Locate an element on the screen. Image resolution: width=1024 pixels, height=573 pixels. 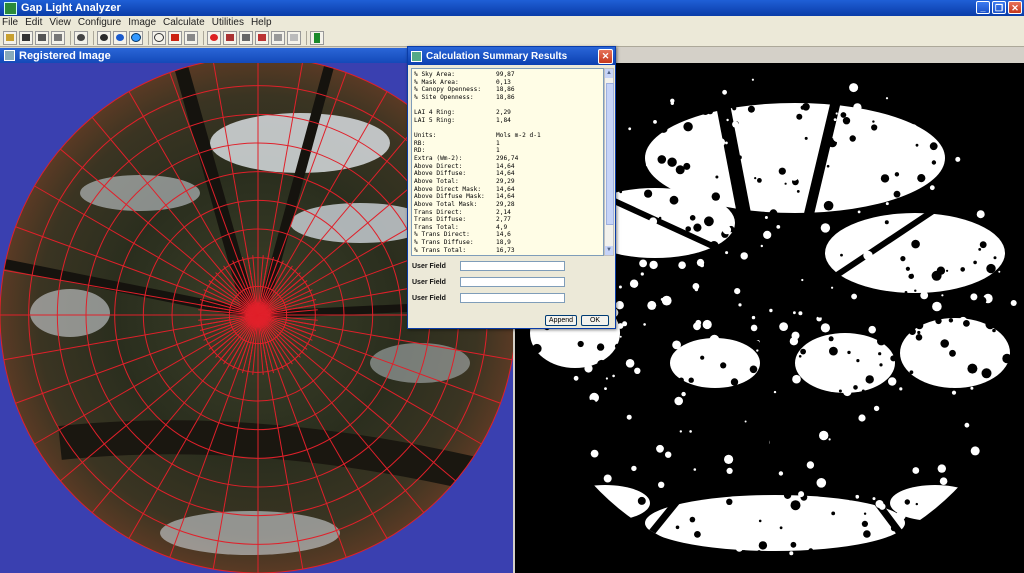
result-label: % Mask Area: is located at coordinates (436, 82).